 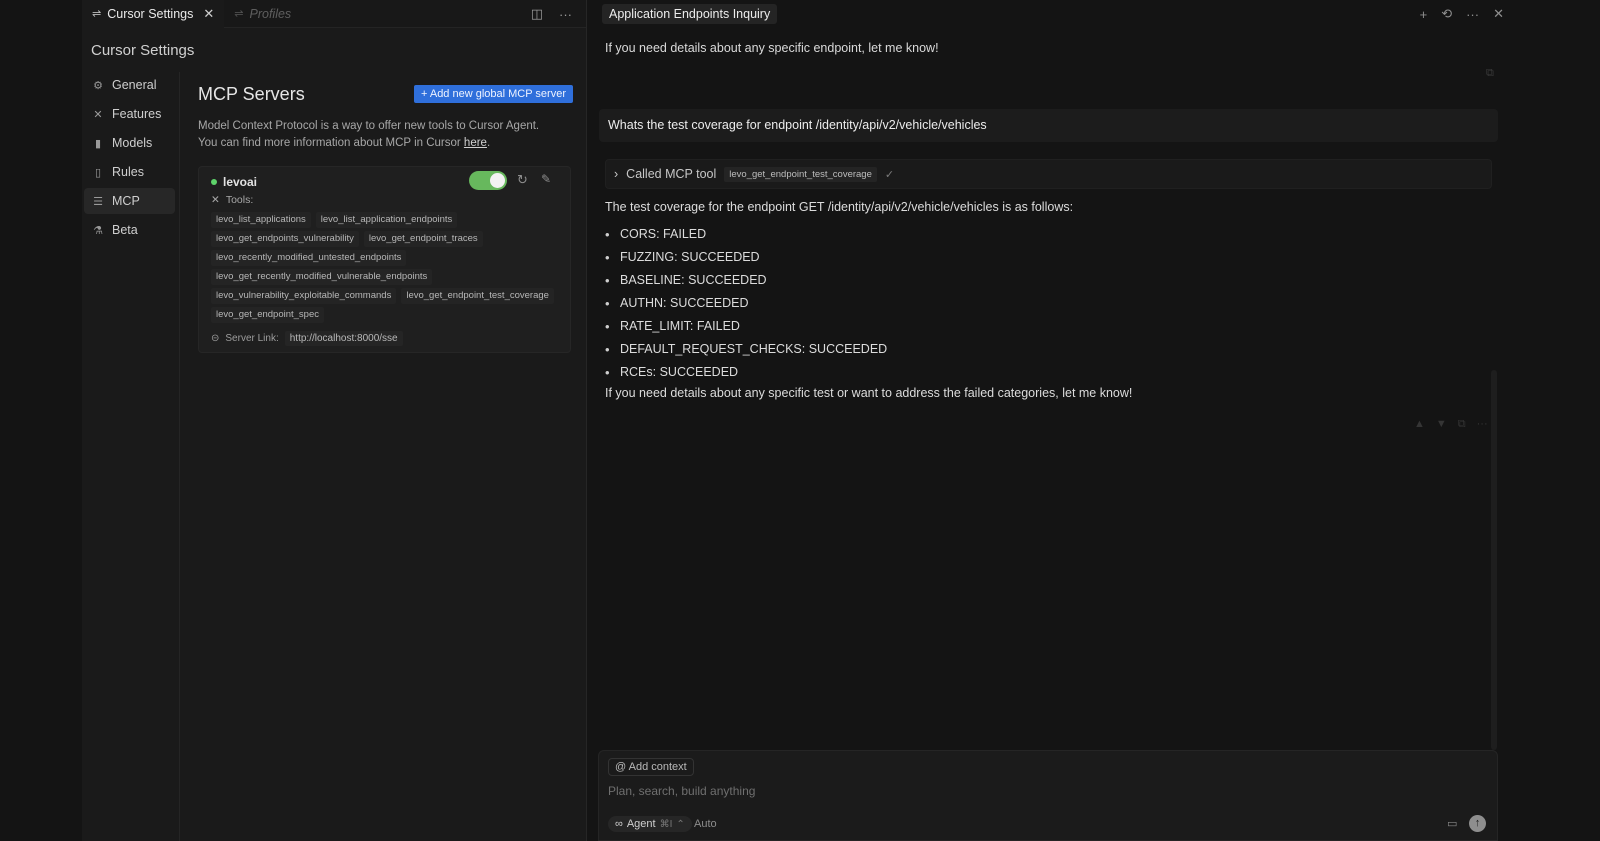 What do you see at coordinates (488, 180) in the screenshot?
I see `server-enabled-toggle` at bounding box center [488, 180].